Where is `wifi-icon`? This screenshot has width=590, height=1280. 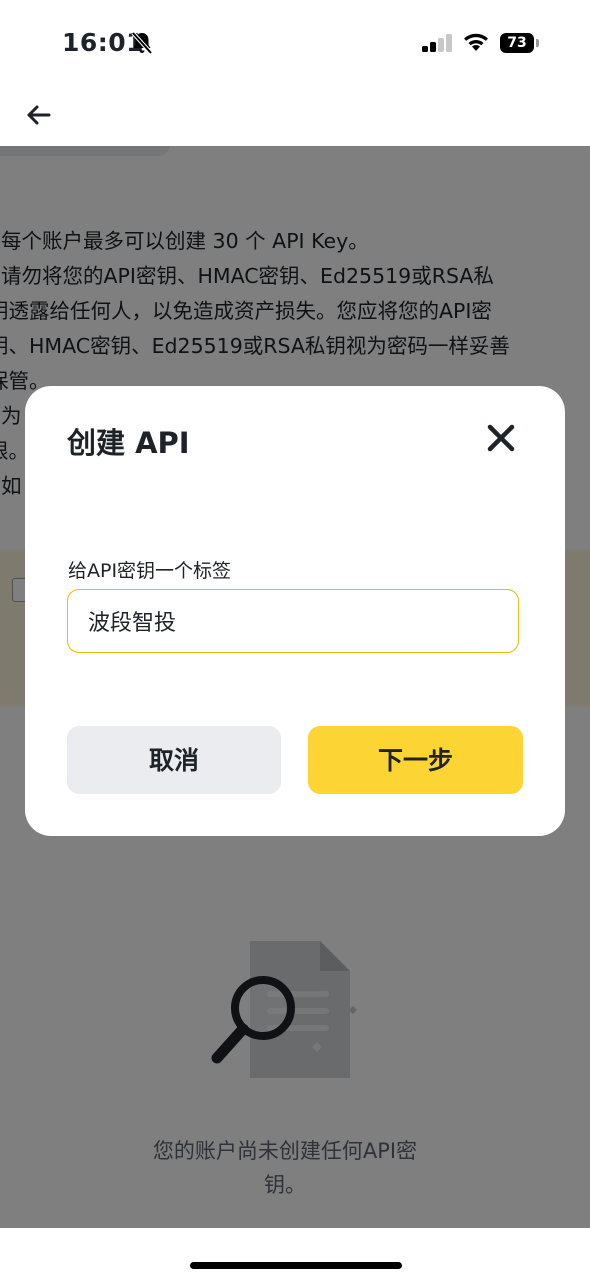
wifi-icon is located at coordinates (476, 42).